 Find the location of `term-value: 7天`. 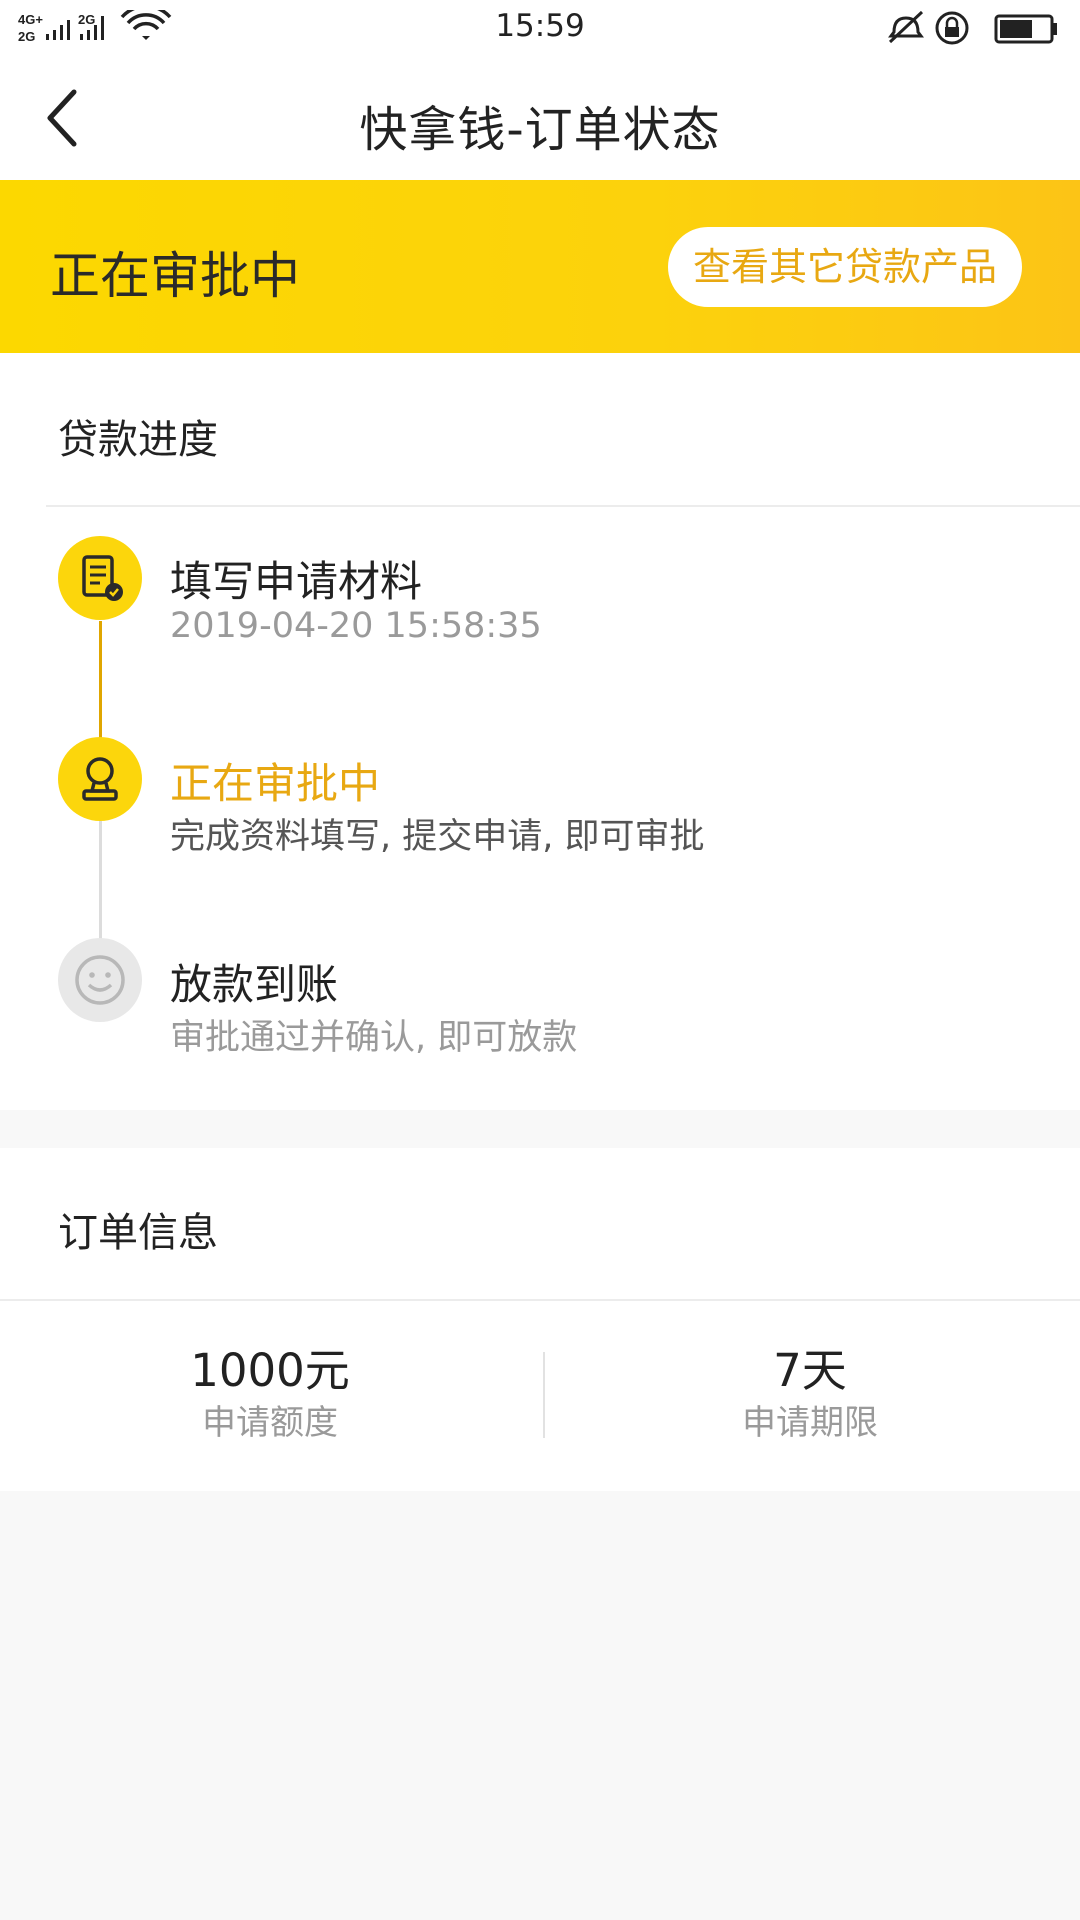

term-value: 7天 is located at coordinates (810, 1370).